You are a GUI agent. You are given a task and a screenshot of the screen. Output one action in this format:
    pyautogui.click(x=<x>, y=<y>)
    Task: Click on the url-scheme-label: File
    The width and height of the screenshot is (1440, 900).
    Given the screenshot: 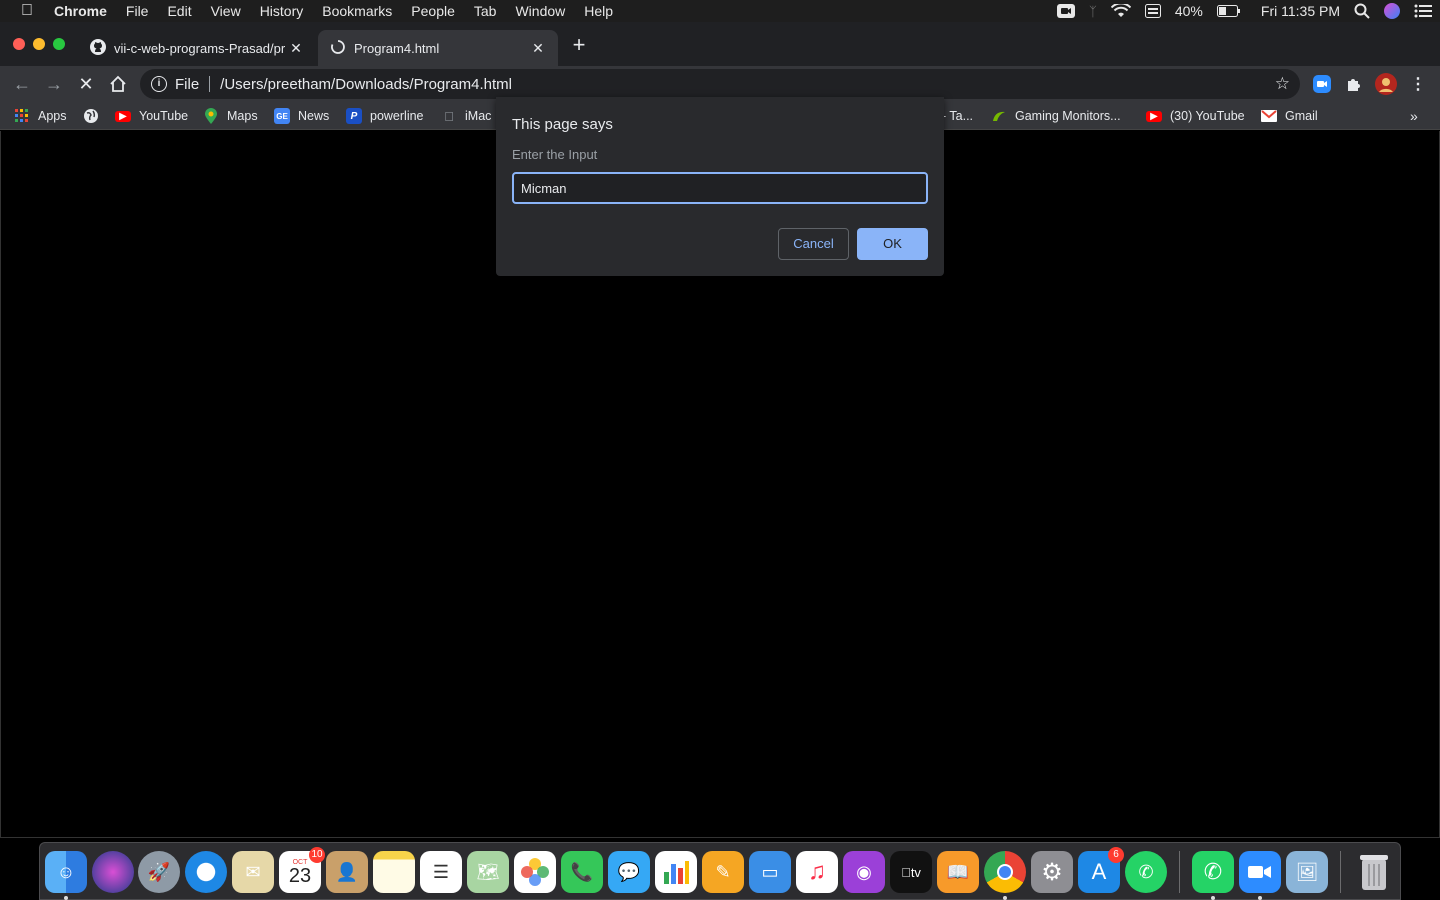 What is the action you would take?
    pyautogui.click(x=187, y=84)
    